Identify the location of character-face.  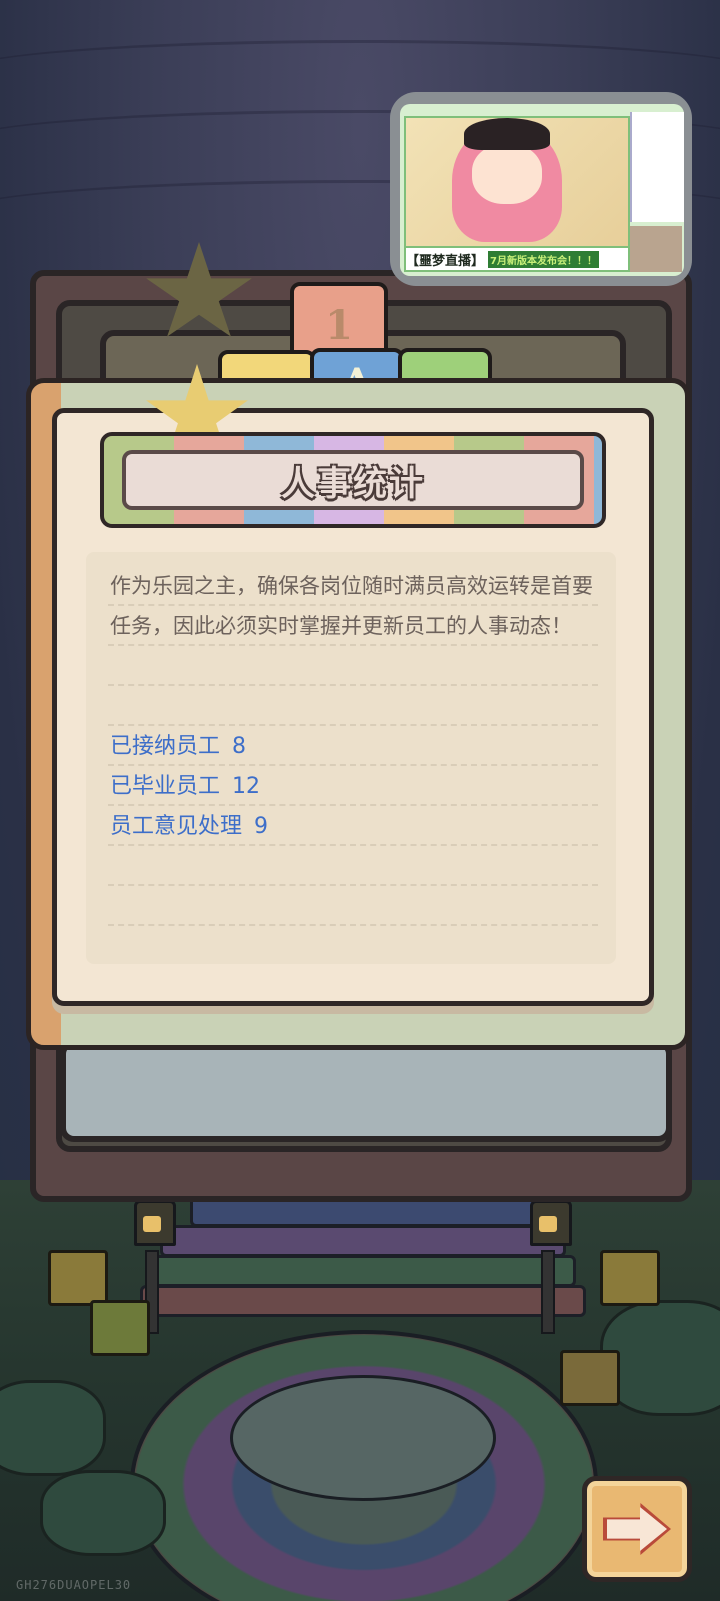
(507, 174).